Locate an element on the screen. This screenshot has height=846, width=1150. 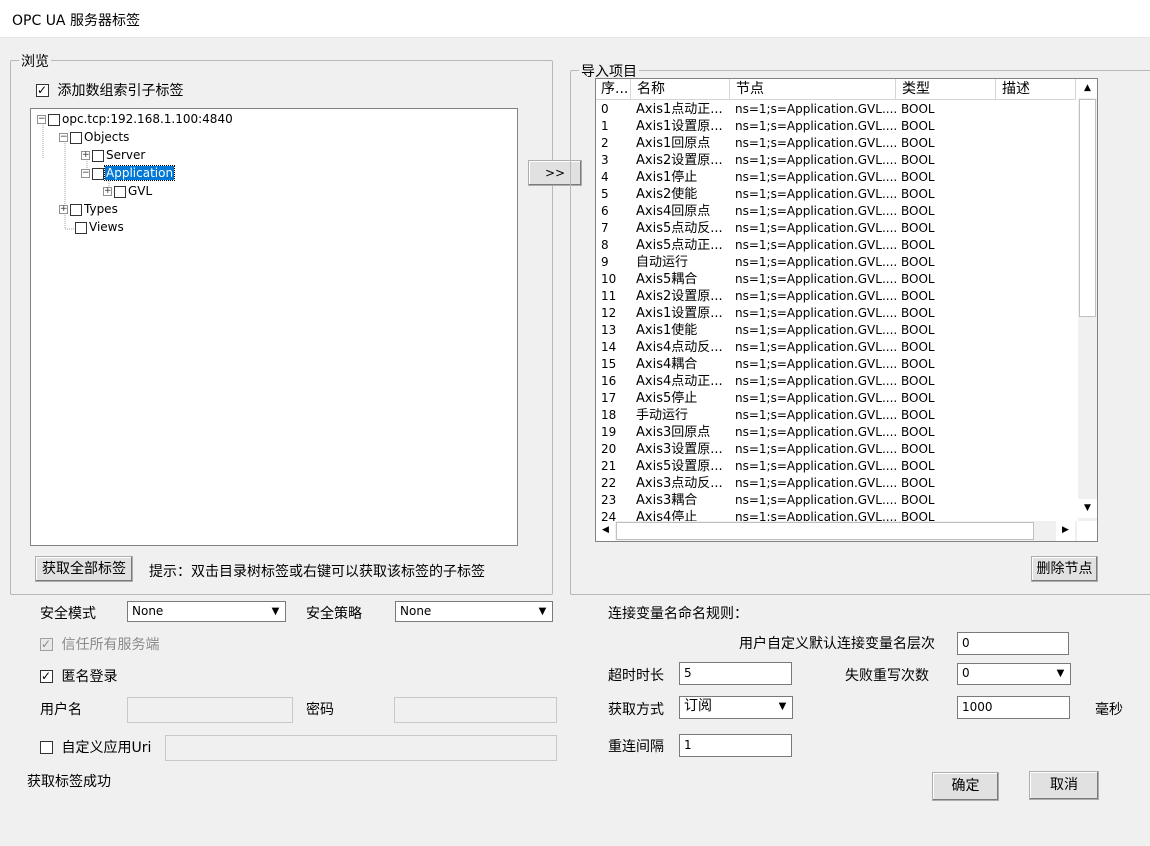
table-row: 17 Axis5停止 ns=1;s=Application.GVL.... BOOL is located at coordinates (836, 398).